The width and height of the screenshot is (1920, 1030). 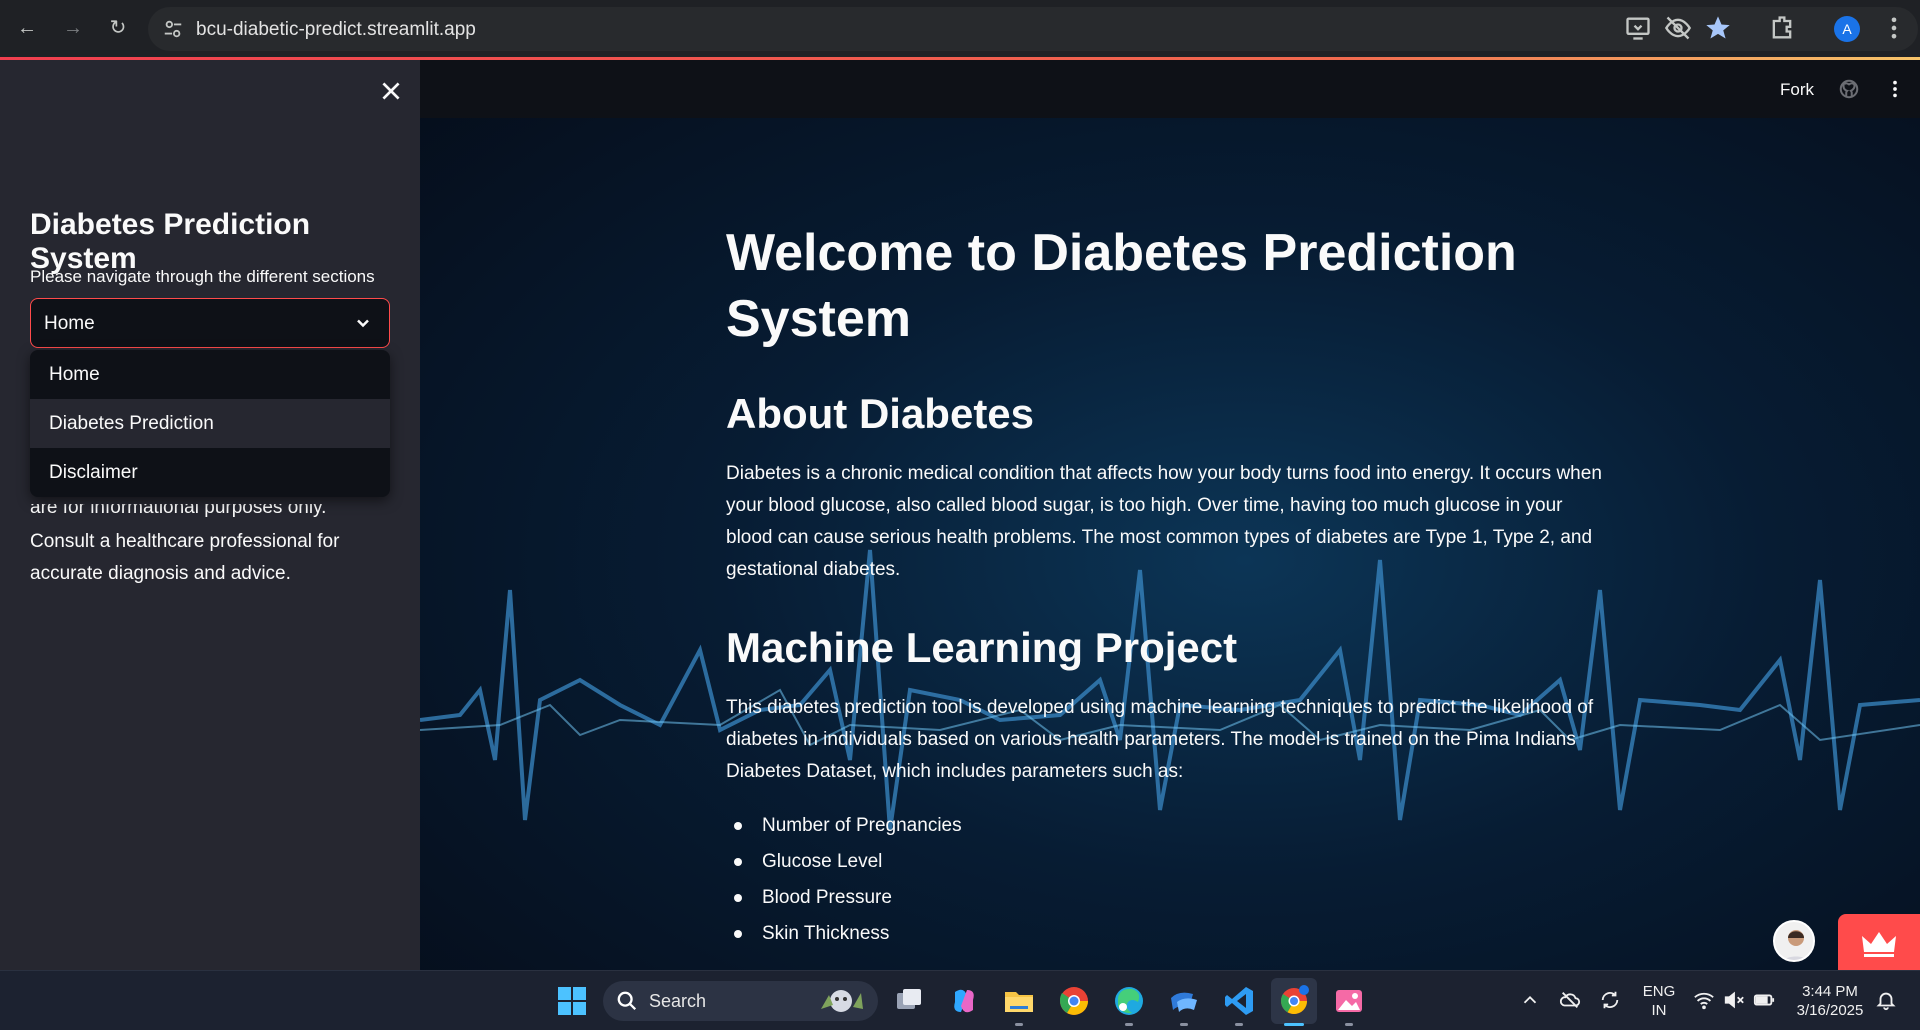 What do you see at coordinates (1849, 89) in the screenshot?
I see `github-icon` at bounding box center [1849, 89].